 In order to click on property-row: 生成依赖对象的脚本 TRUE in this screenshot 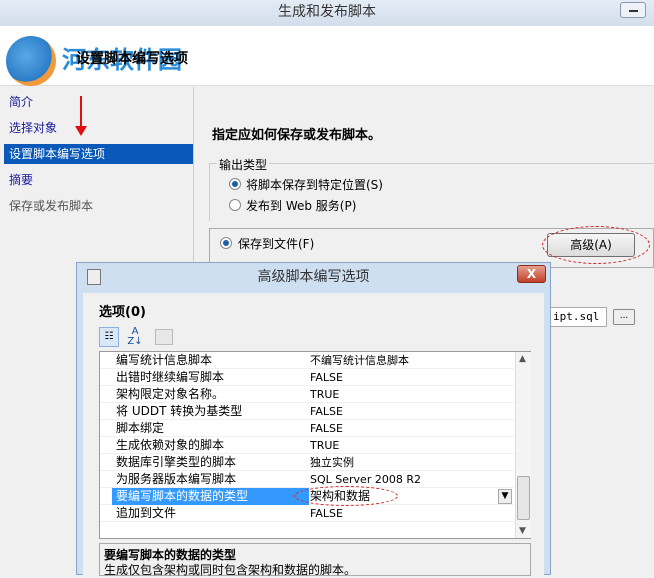, I will do `click(307, 445)`.